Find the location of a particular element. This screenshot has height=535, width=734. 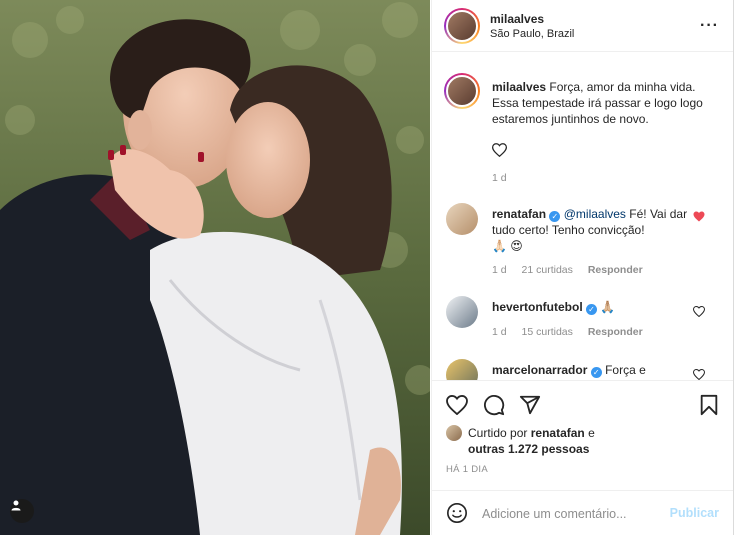

caption-heart-icon is located at coordinates (499, 150).